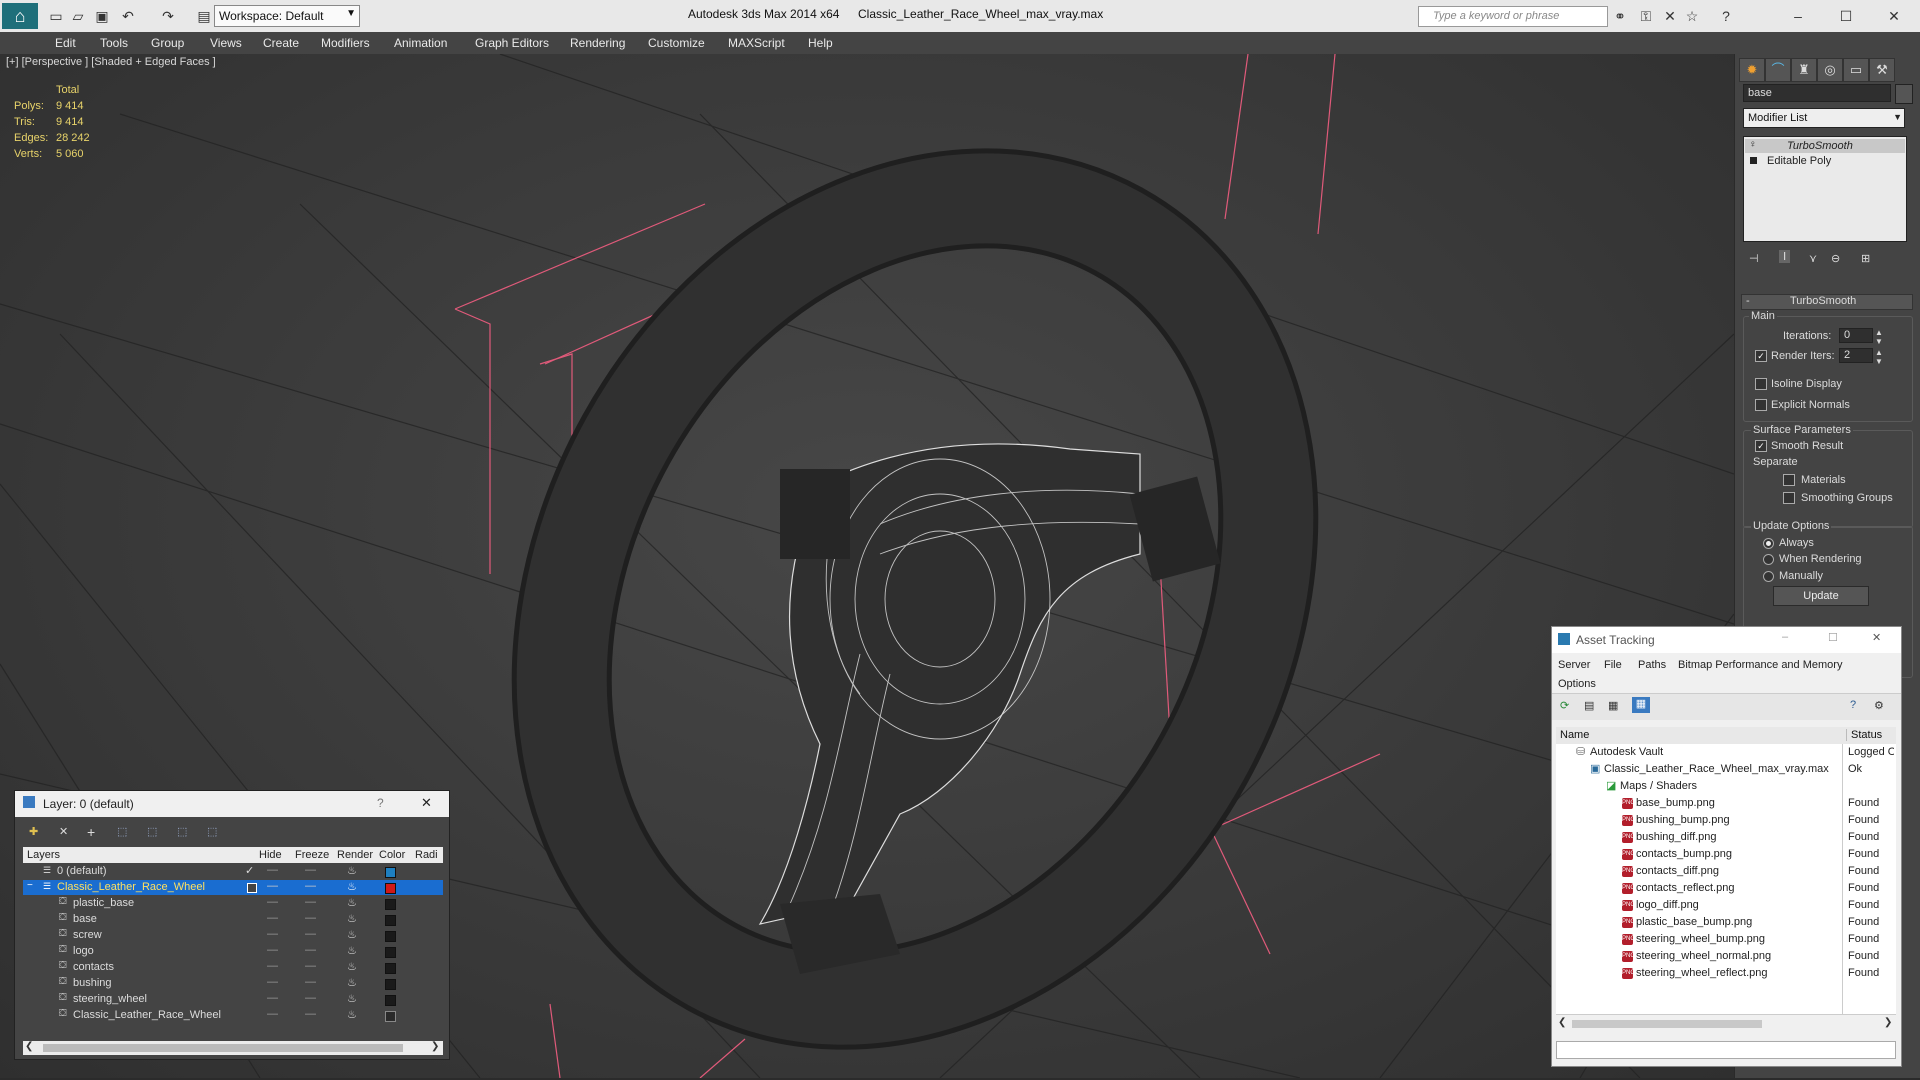 This screenshot has width=1920, height=1080. I want to click on menu-modifiers: Modifiers, so click(345, 43).